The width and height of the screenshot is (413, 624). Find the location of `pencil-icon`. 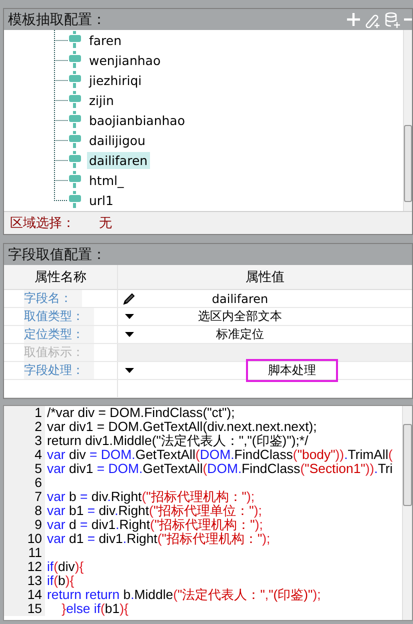

pencil-icon is located at coordinates (129, 299).